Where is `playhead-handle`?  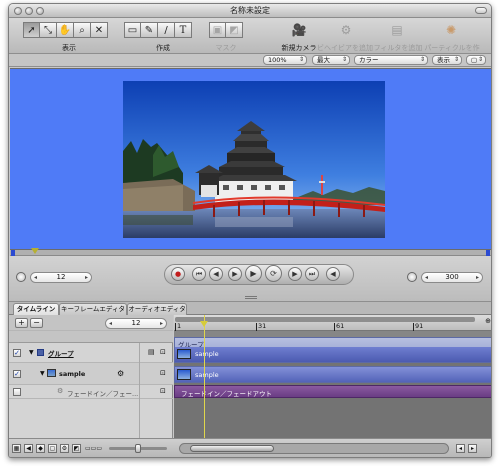
playhead-handle is located at coordinates (204, 324).